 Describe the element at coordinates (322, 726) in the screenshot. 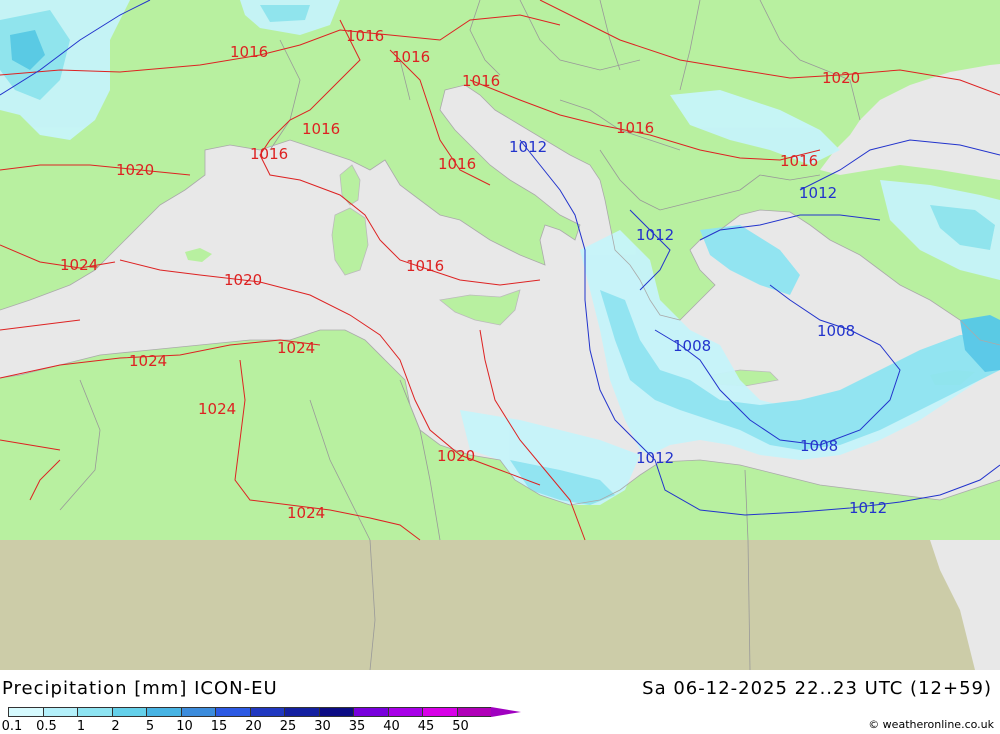

I see `scale-tick-label: 30` at that location.